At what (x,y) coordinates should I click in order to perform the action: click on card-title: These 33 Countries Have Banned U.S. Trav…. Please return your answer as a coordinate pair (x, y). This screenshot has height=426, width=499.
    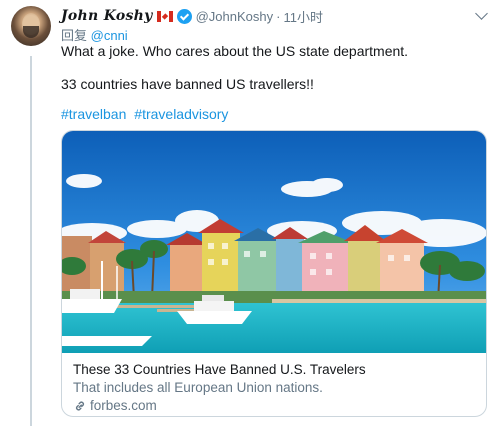
    Looking at the image, I should click on (219, 369).